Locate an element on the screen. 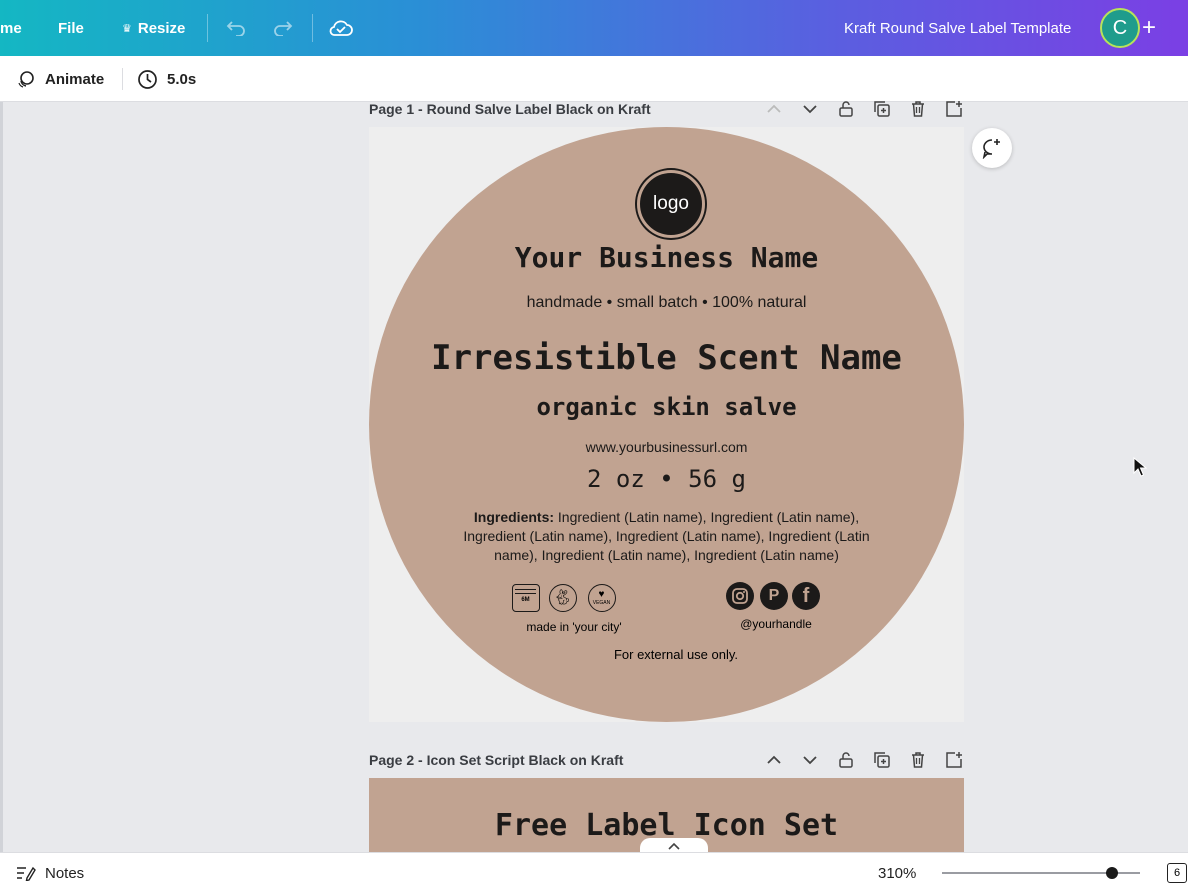 Image resolution: width=1188 pixels, height=892 pixels. duration-button: 5.0s is located at coordinates (166, 79).